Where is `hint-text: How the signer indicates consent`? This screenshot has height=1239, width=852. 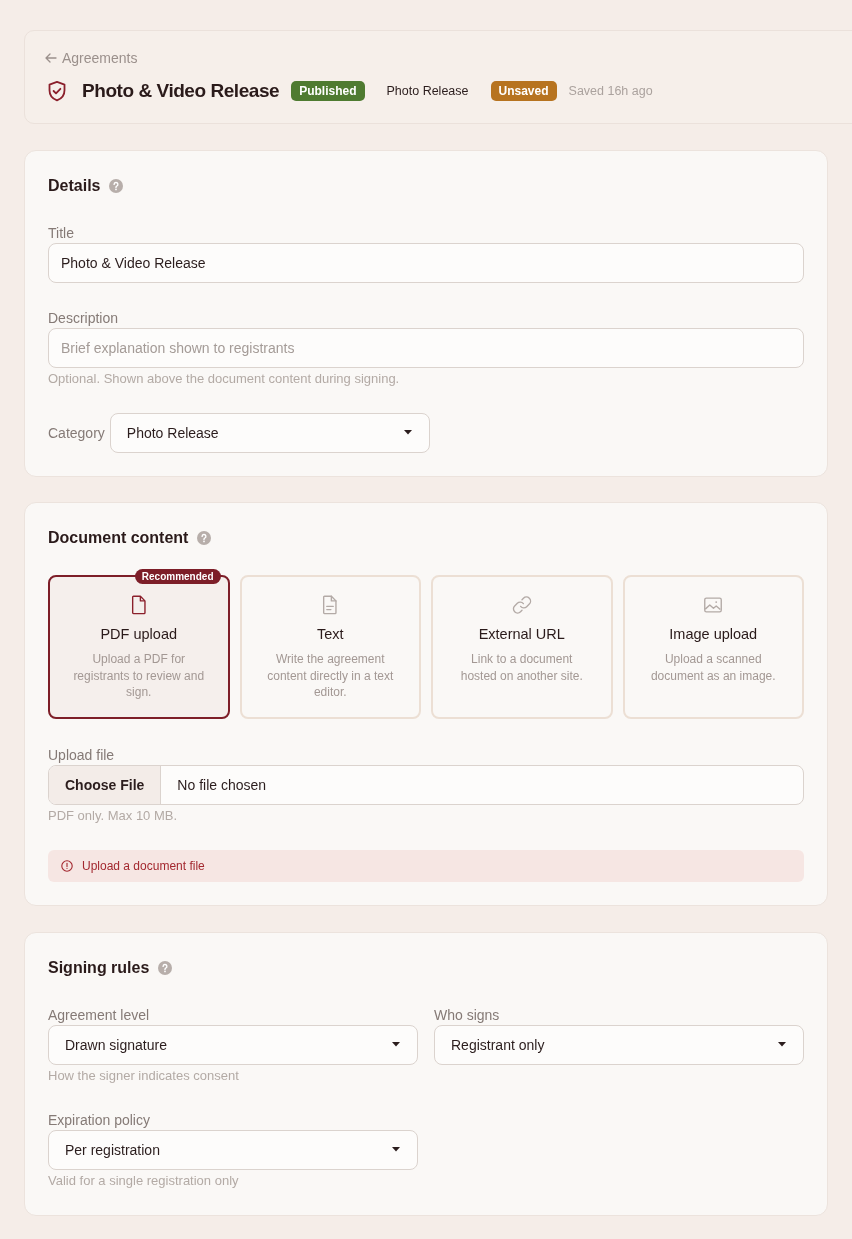
hint-text: How the signer indicates consent is located at coordinates (144, 1075).